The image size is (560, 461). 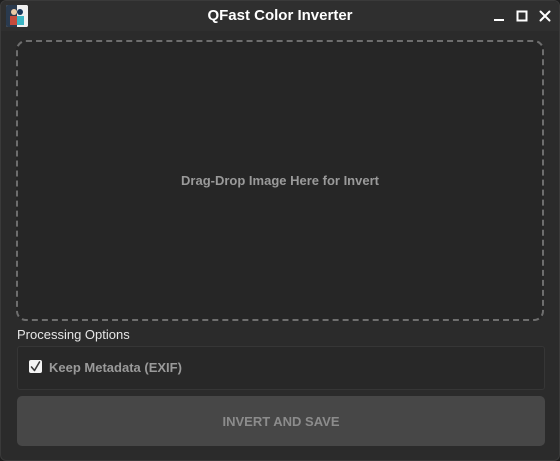 I want to click on app-icon, so click(x=17, y=16).